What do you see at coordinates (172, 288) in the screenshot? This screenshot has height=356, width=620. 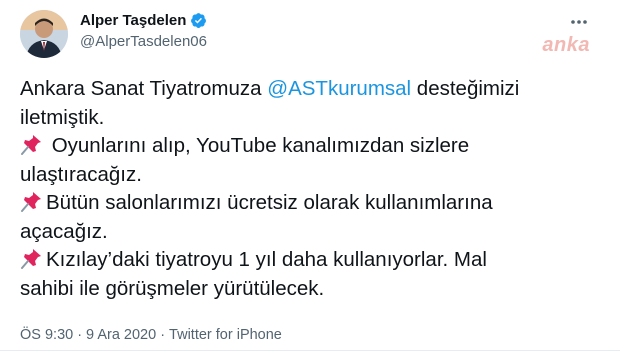 I see `tweet-line: sahibi ile görüşmeler yürütülecek.` at bounding box center [172, 288].